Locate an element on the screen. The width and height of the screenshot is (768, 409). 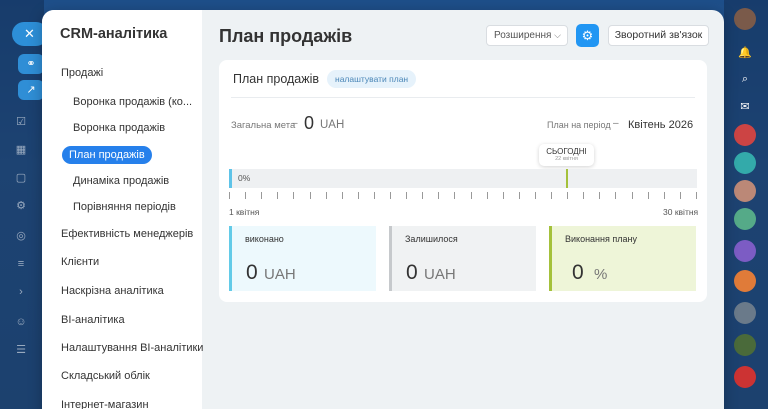
users-icon: ☺ is located at coordinates (21, 322).